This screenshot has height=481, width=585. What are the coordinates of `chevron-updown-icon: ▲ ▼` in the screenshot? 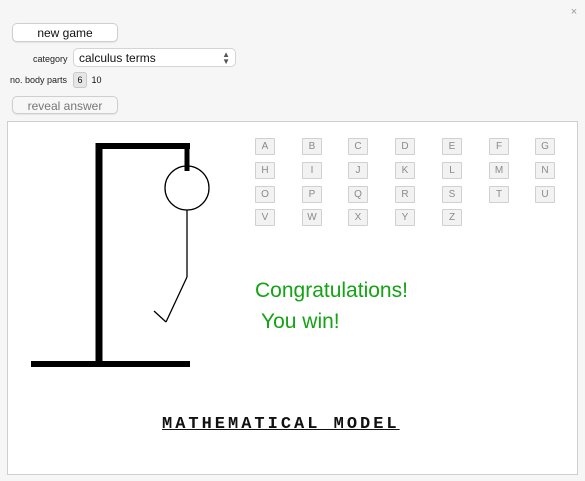 It's located at (226, 58).